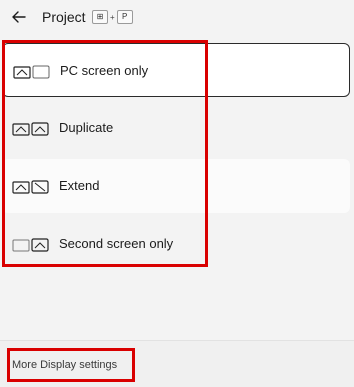 The image size is (354, 387). What do you see at coordinates (30, 187) in the screenshot?
I see `extend-icon` at bounding box center [30, 187].